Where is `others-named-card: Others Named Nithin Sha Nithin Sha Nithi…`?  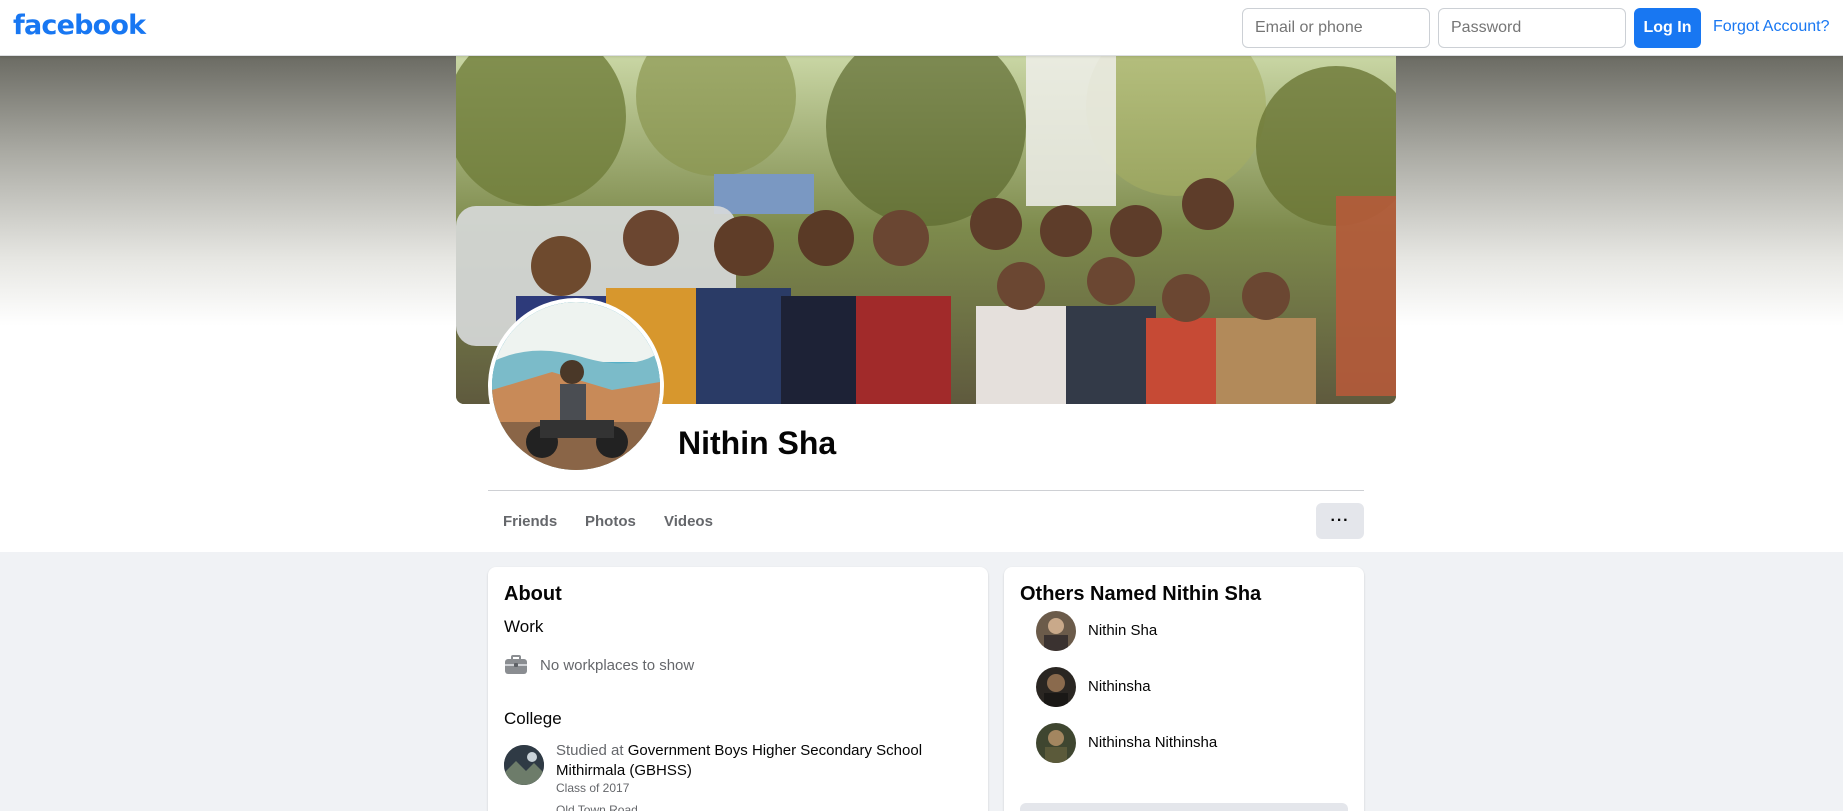
others-named-card: Others Named Nithin Sha Nithin Sha Nithi… is located at coordinates (1184, 689).